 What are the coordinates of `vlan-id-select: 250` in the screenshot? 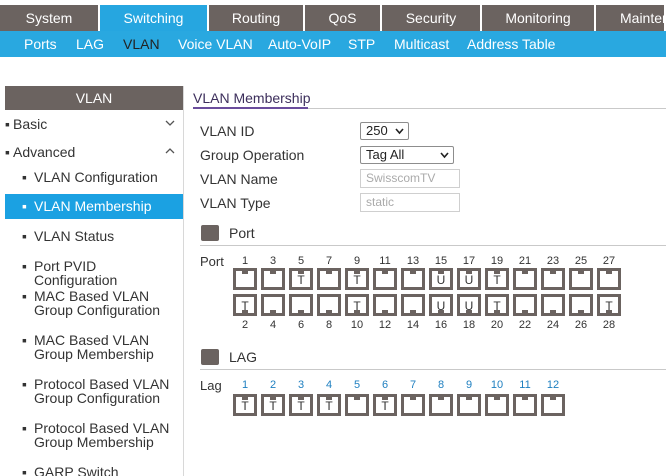 It's located at (384, 131).